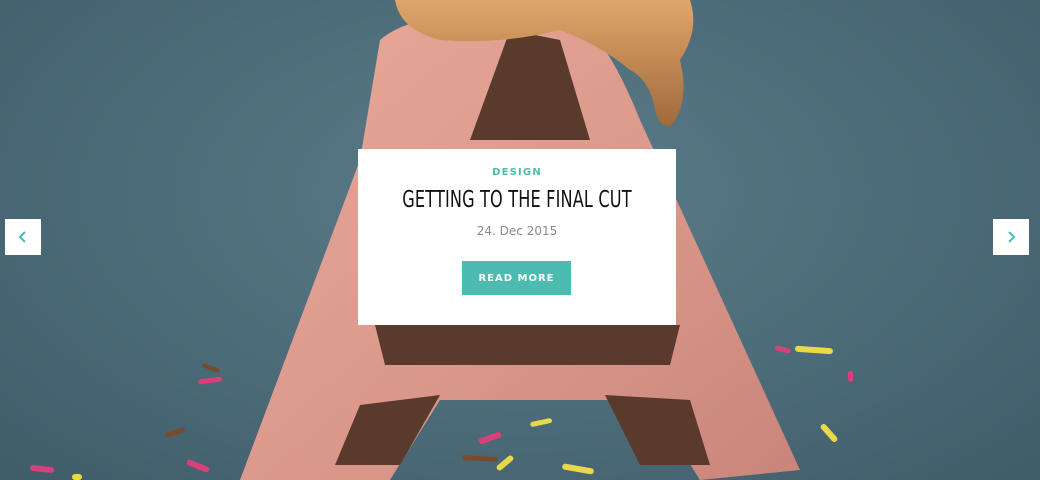 Image resolution: width=1040 pixels, height=480 pixels. What do you see at coordinates (516, 278) in the screenshot?
I see `read-more-button: READ MORE` at bounding box center [516, 278].